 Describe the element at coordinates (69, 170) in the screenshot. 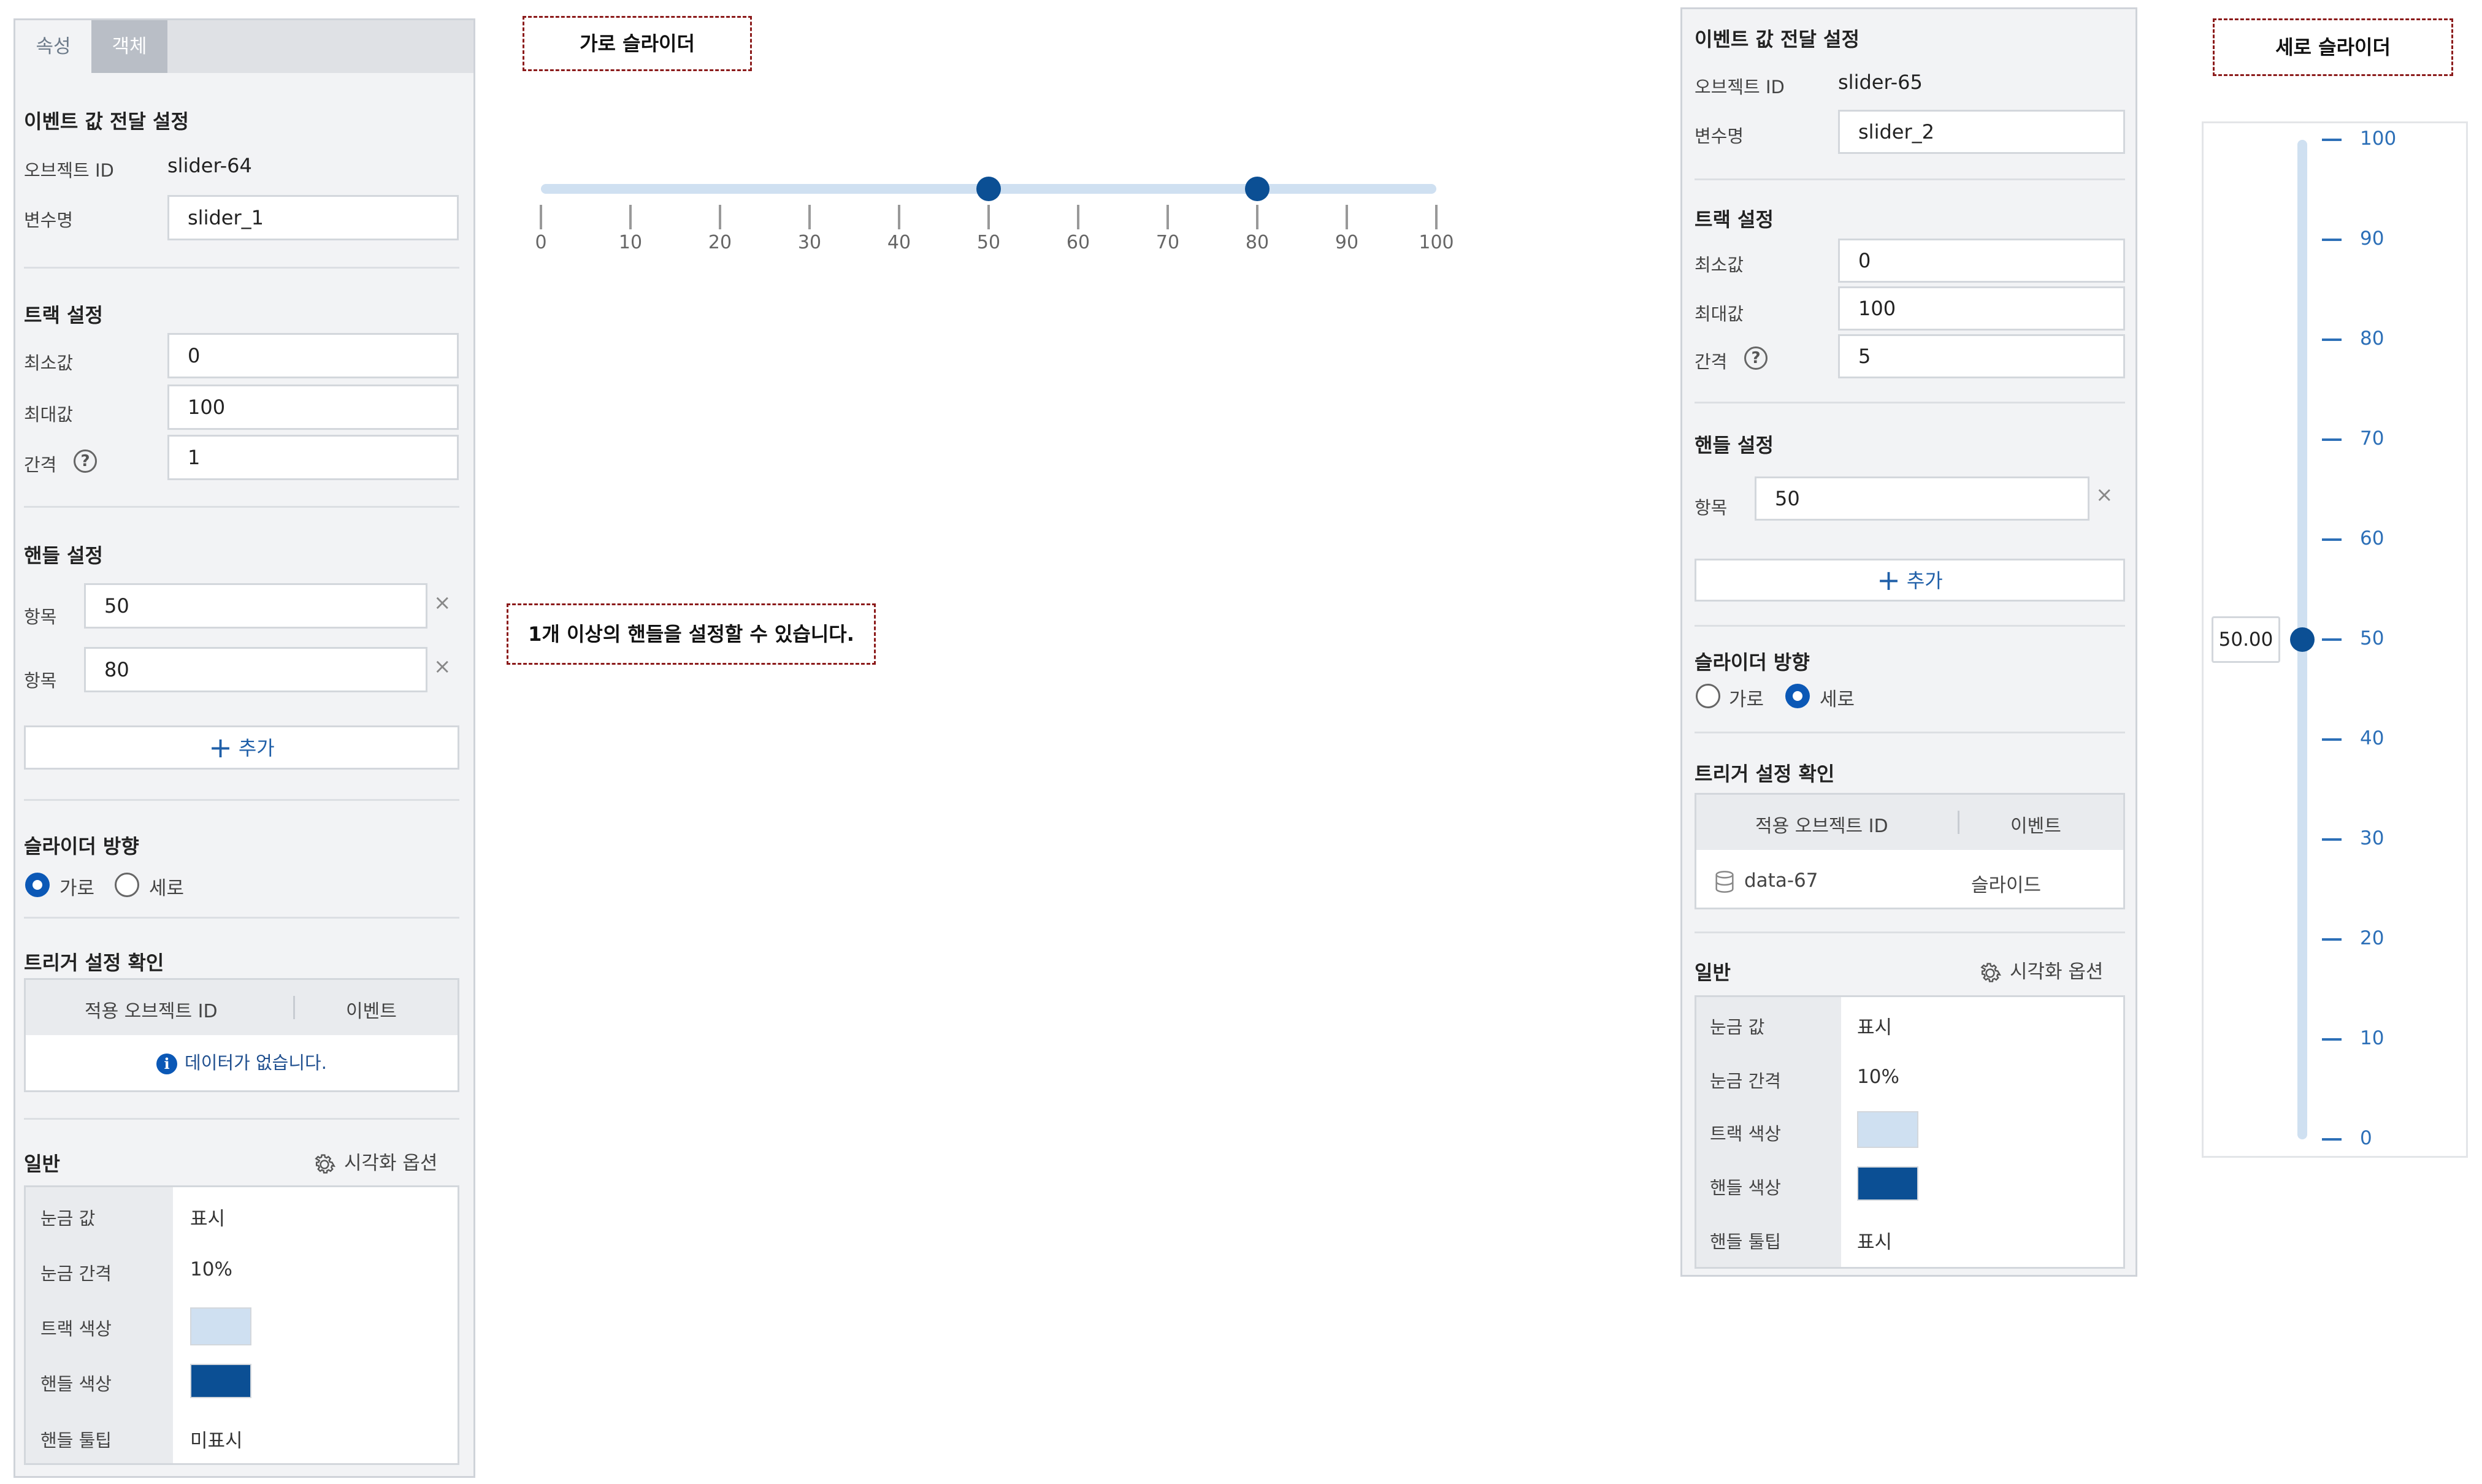

I see `object-id-label: 오브젝트 ID` at that location.